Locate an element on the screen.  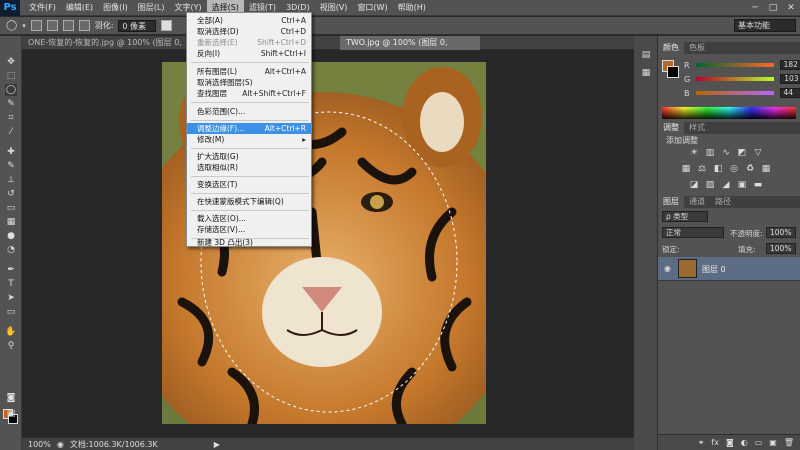
menu-item-deselect: 取消选择(D) Ctrl+D is located at coordinates (249, 31).